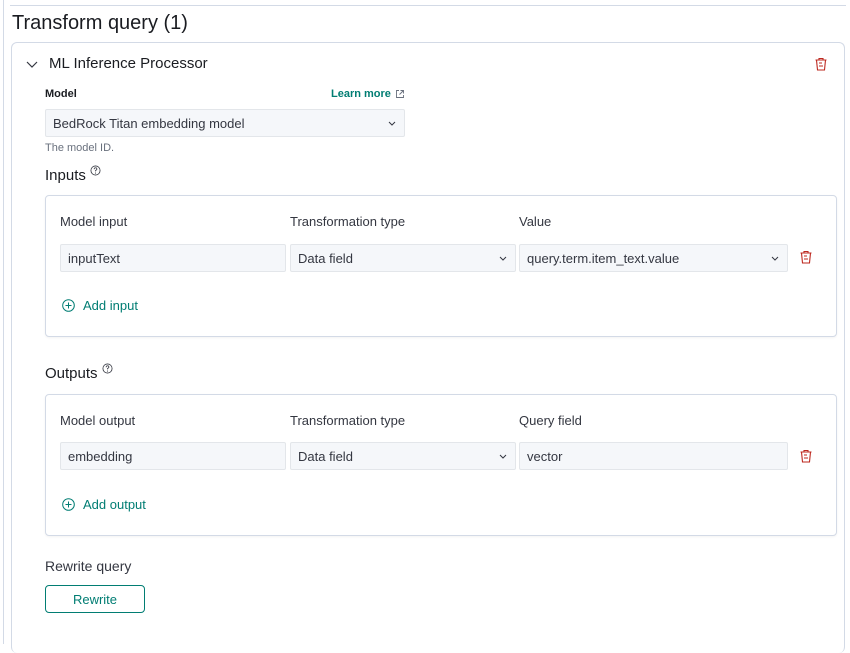 This screenshot has width=850, height=653. I want to click on model-input-value: inputText, so click(94, 258).